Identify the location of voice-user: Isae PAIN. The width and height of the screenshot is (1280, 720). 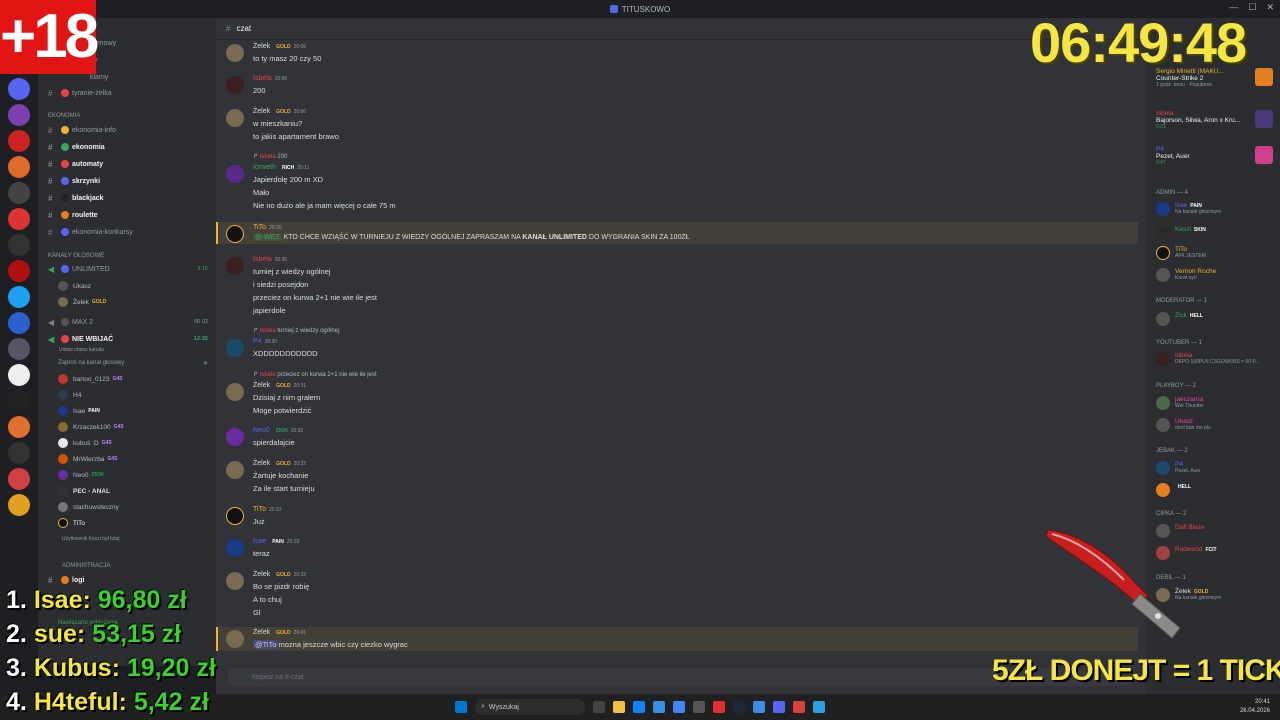
(136, 411).